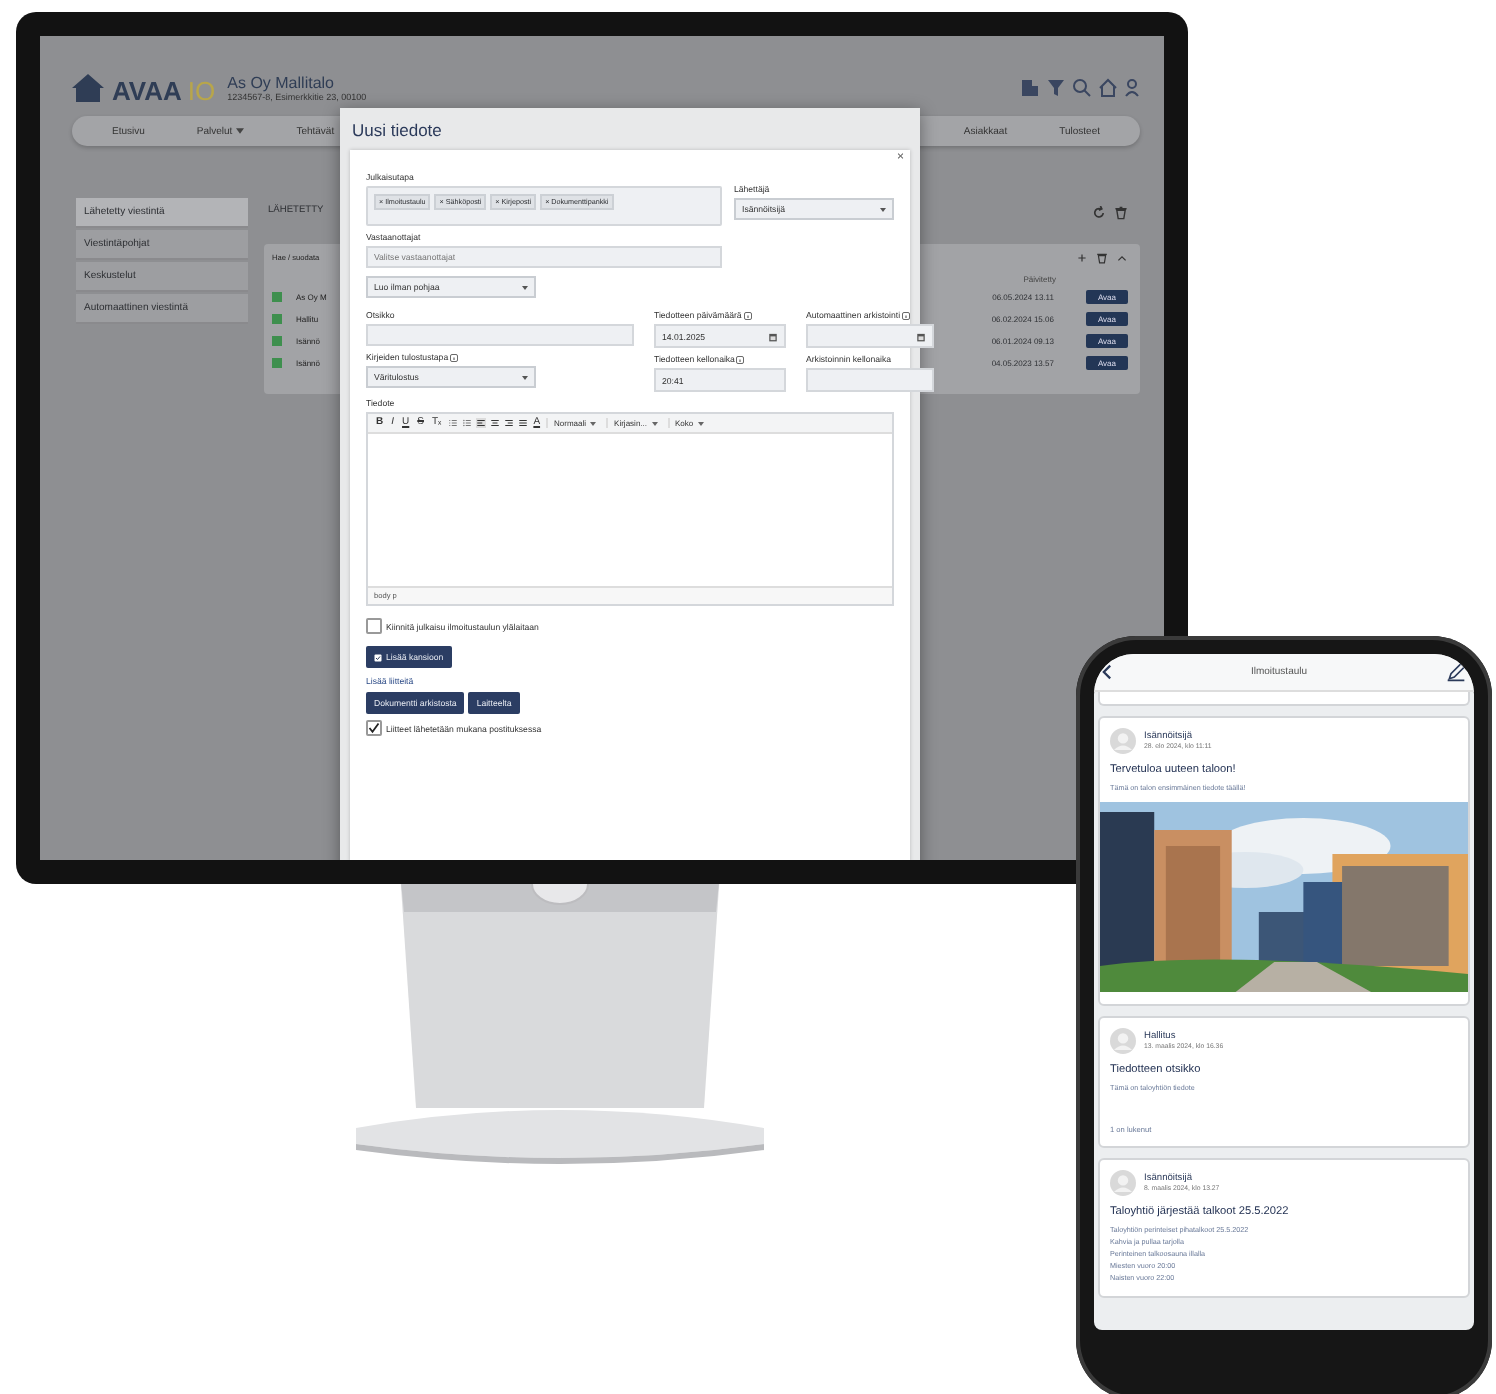 The height and width of the screenshot is (1394, 1496). What do you see at coordinates (508, 423) in the screenshot?
I see `align-right-icon` at bounding box center [508, 423].